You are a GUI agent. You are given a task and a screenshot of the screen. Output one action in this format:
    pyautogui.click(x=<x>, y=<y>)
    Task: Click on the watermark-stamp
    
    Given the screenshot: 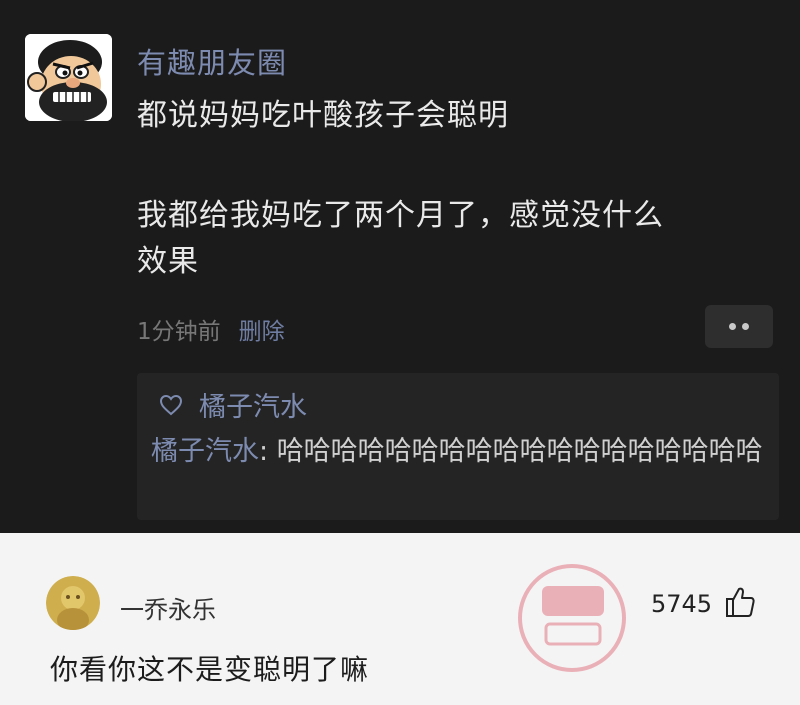 What is the action you would take?
    pyautogui.click(x=572, y=618)
    